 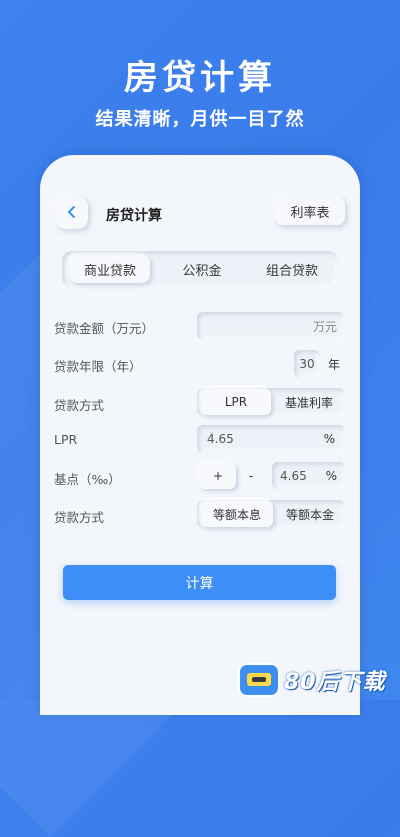 I want to click on loan-mode-lpr-option: LPR, so click(x=236, y=402).